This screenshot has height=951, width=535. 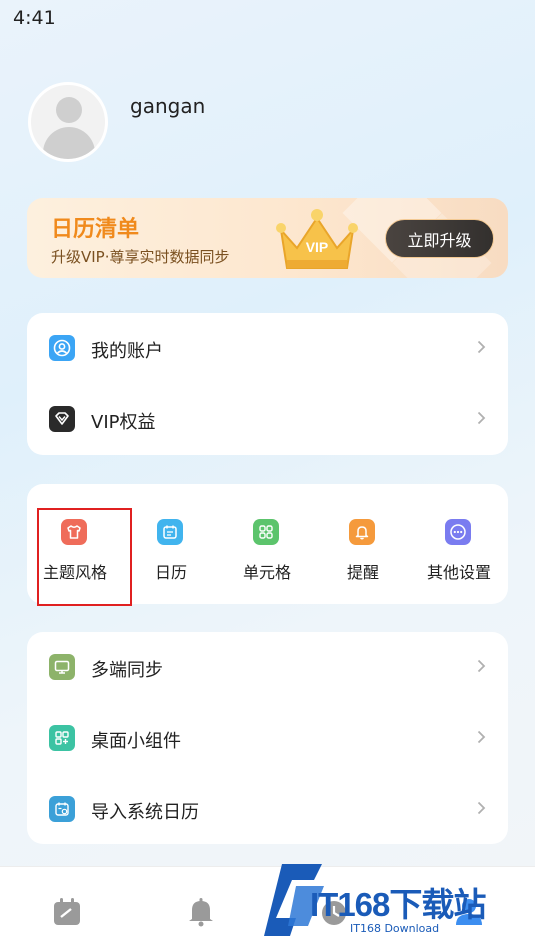 What do you see at coordinates (458, 532) in the screenshot?
I see `more-icon` at bounding box center [458, 532].